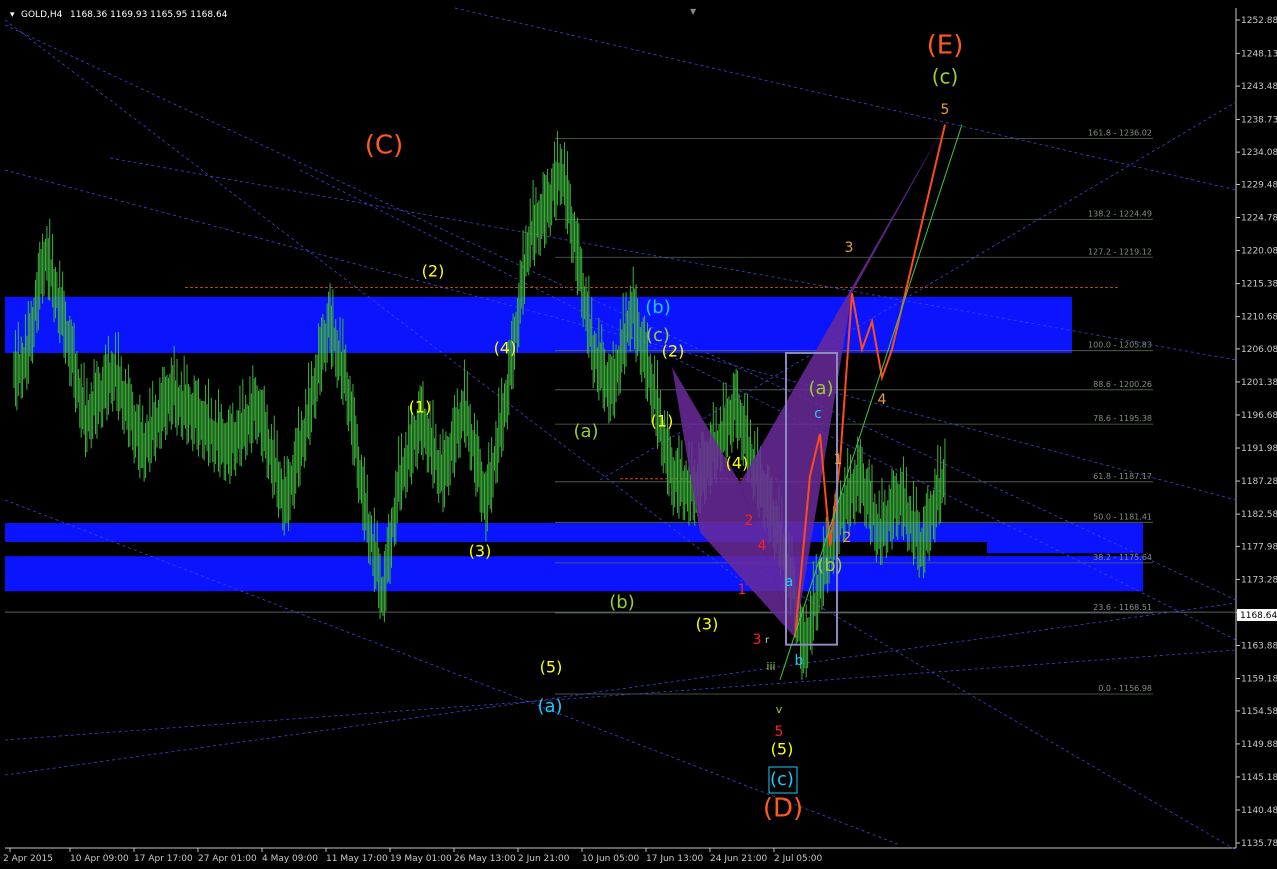 This screenshot has width=1277, height=869. Describe the element at coordinates (1259, 54) in the screenshot. I see `price-tick-label: 1248.13` at that location.